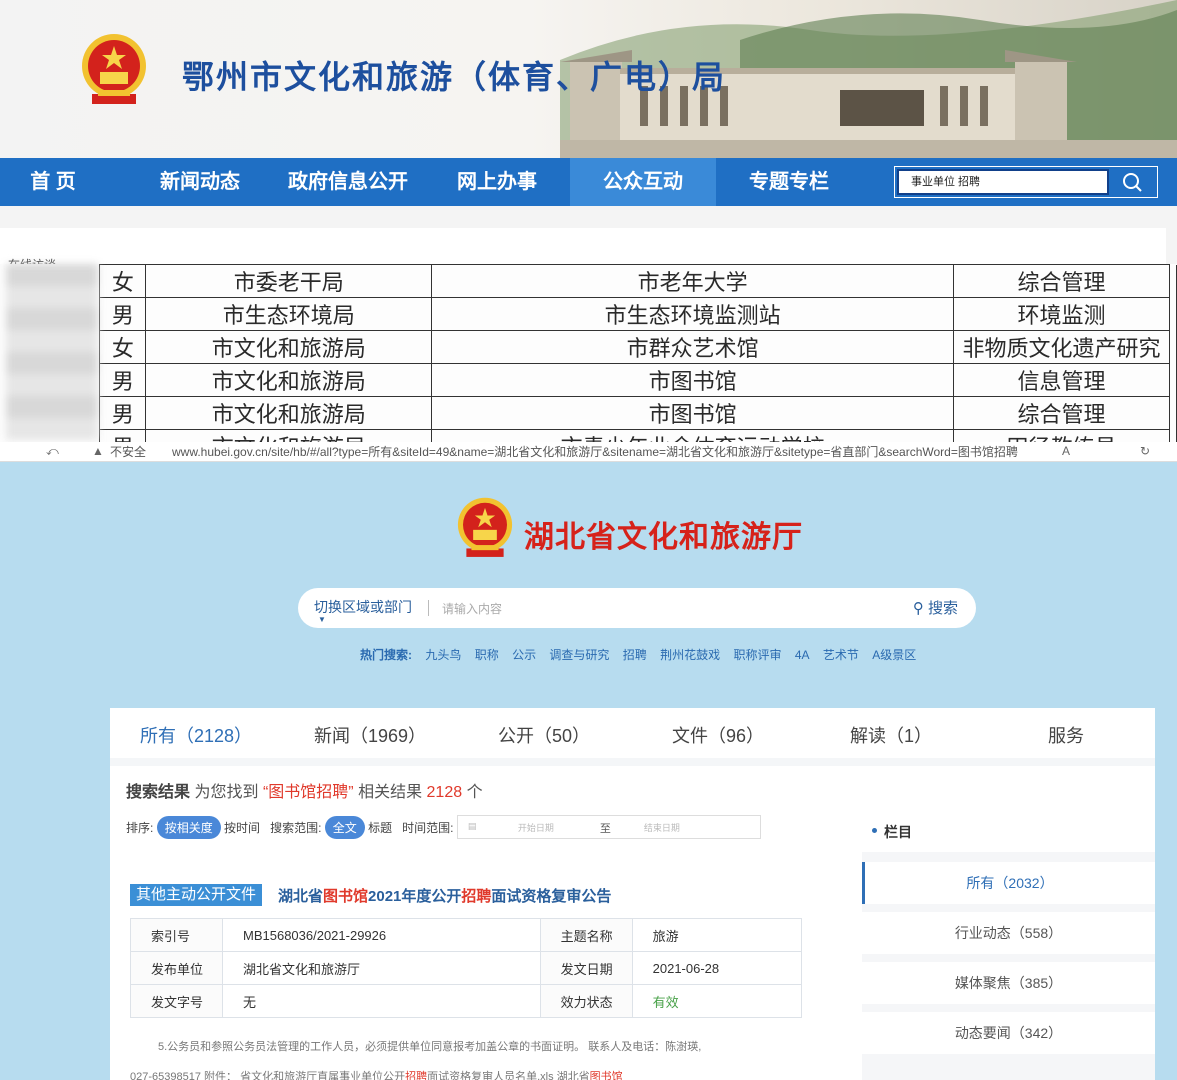 The height and width of the screenshot is (1080, 1177). What do you see at coordinates (123, 281) in the screenshot?
I see `gender-cell: 女` at bounding box center [123, 281].